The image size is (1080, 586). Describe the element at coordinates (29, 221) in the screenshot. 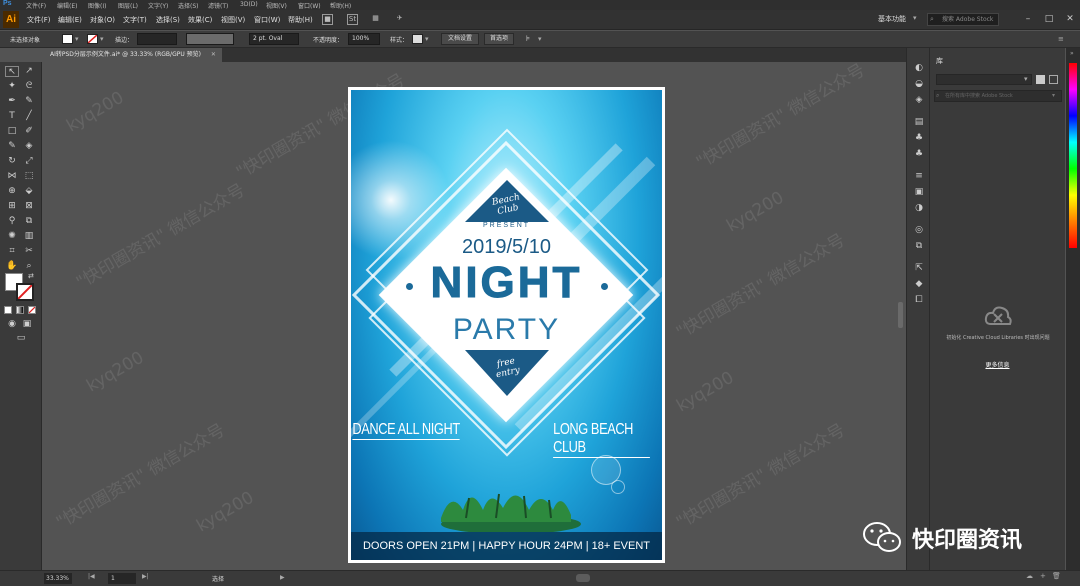

I see `blend-tool-icon: ⧉` at that location.